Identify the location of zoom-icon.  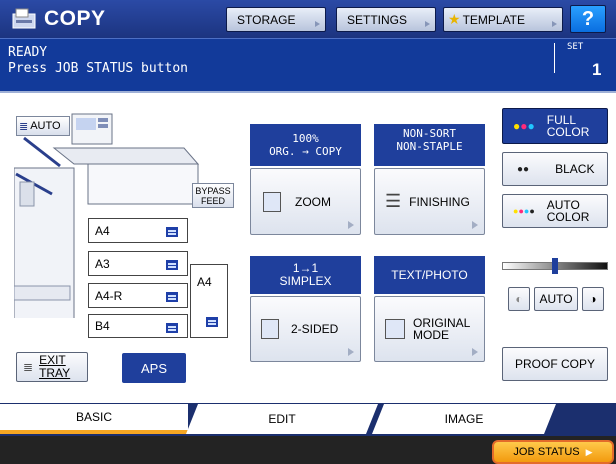
(272, 201).